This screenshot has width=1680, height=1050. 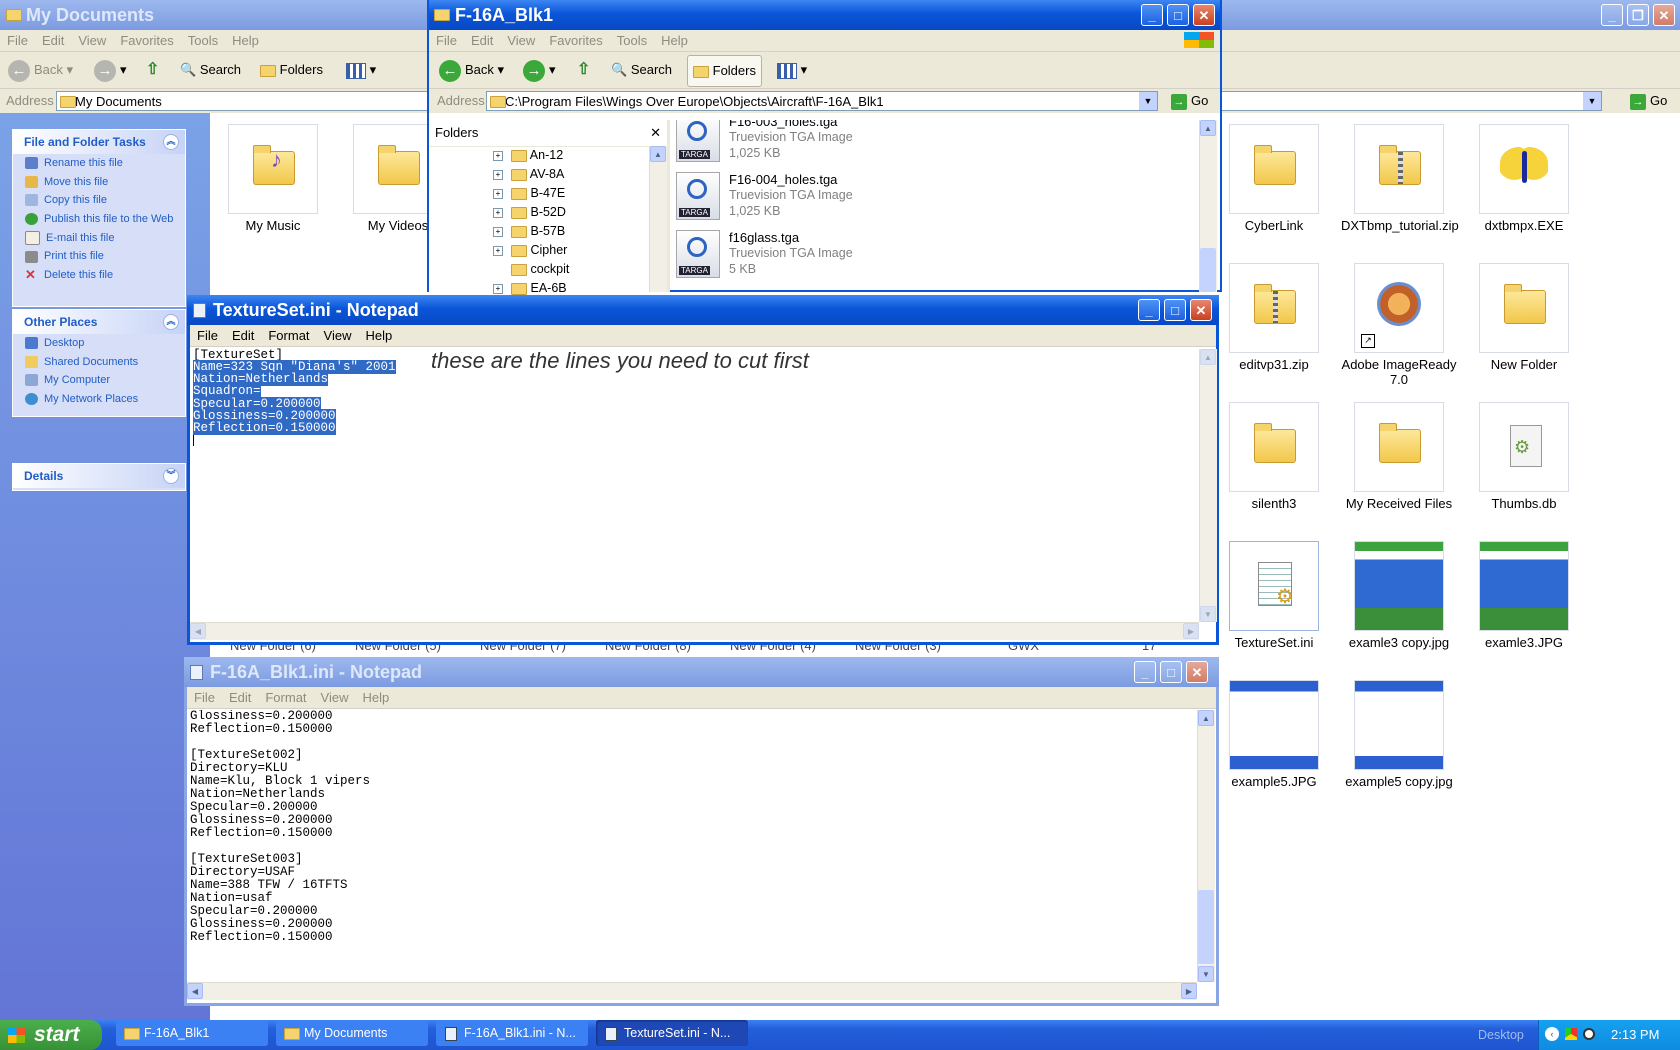 I want to click on tree-item: + Cipher, so click(x=530, y=250).